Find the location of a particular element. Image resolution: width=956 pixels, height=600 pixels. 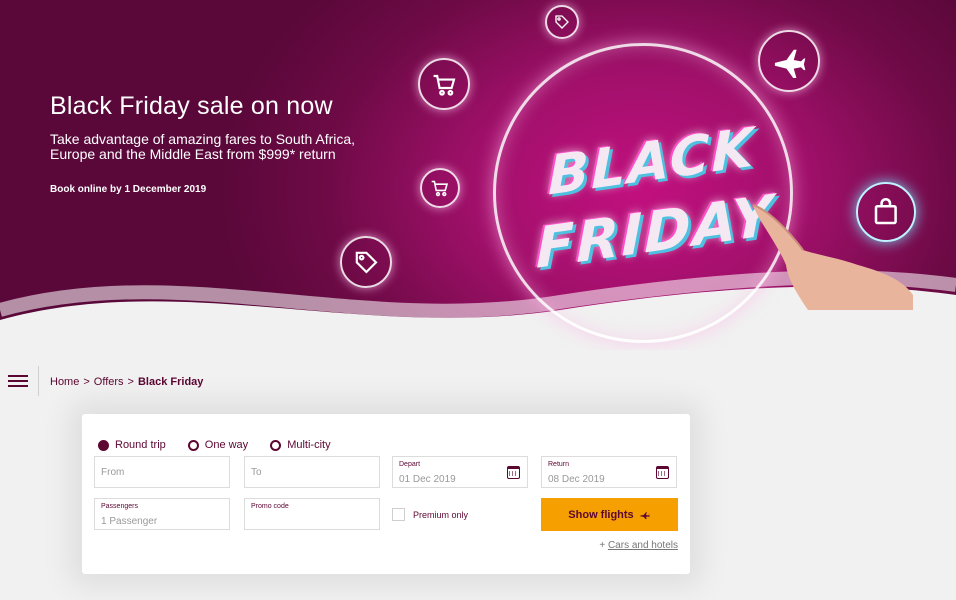

premium-checkbox is located at coordinates (398, 514).